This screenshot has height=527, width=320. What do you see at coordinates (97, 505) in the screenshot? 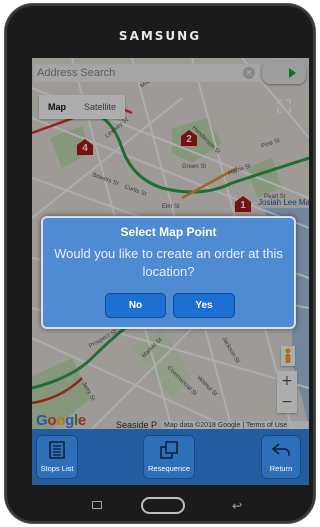
I see `recent-apps-icon` at bounding box center [97, 505].